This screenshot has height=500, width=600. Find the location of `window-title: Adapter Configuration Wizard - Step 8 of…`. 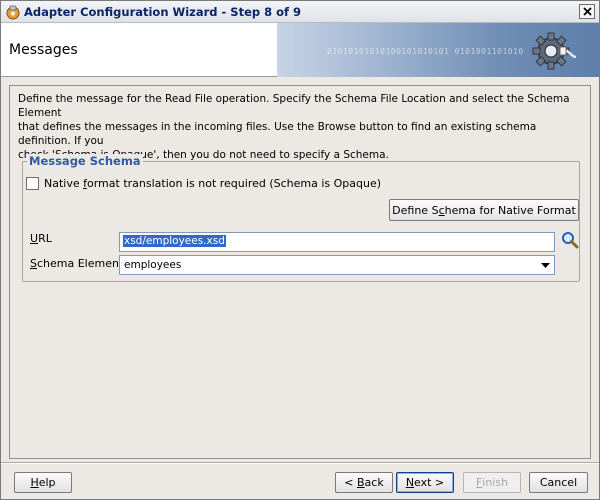

window-title: Adapter Configuration Wizard - Step 8 of… is located at coordinates (163, 12).